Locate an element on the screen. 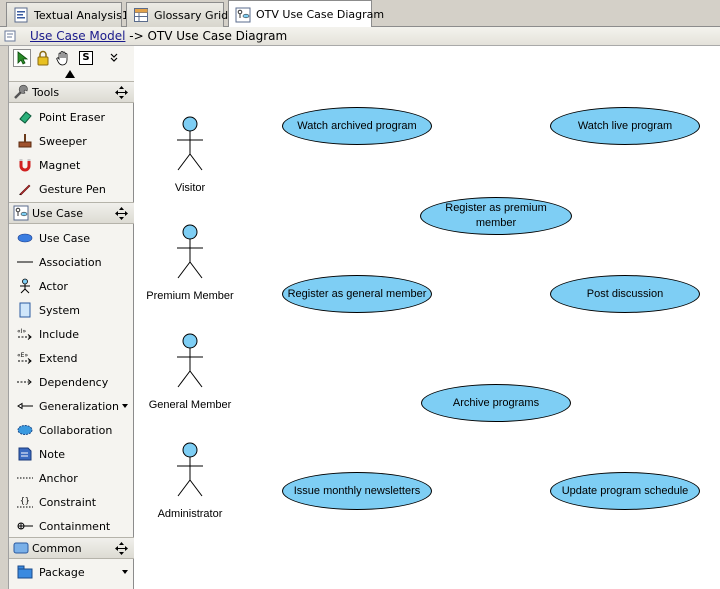 The width and height of the screenshot is (720, 589). palette-item-include: «I» Include is located at coordinates (71, 334).